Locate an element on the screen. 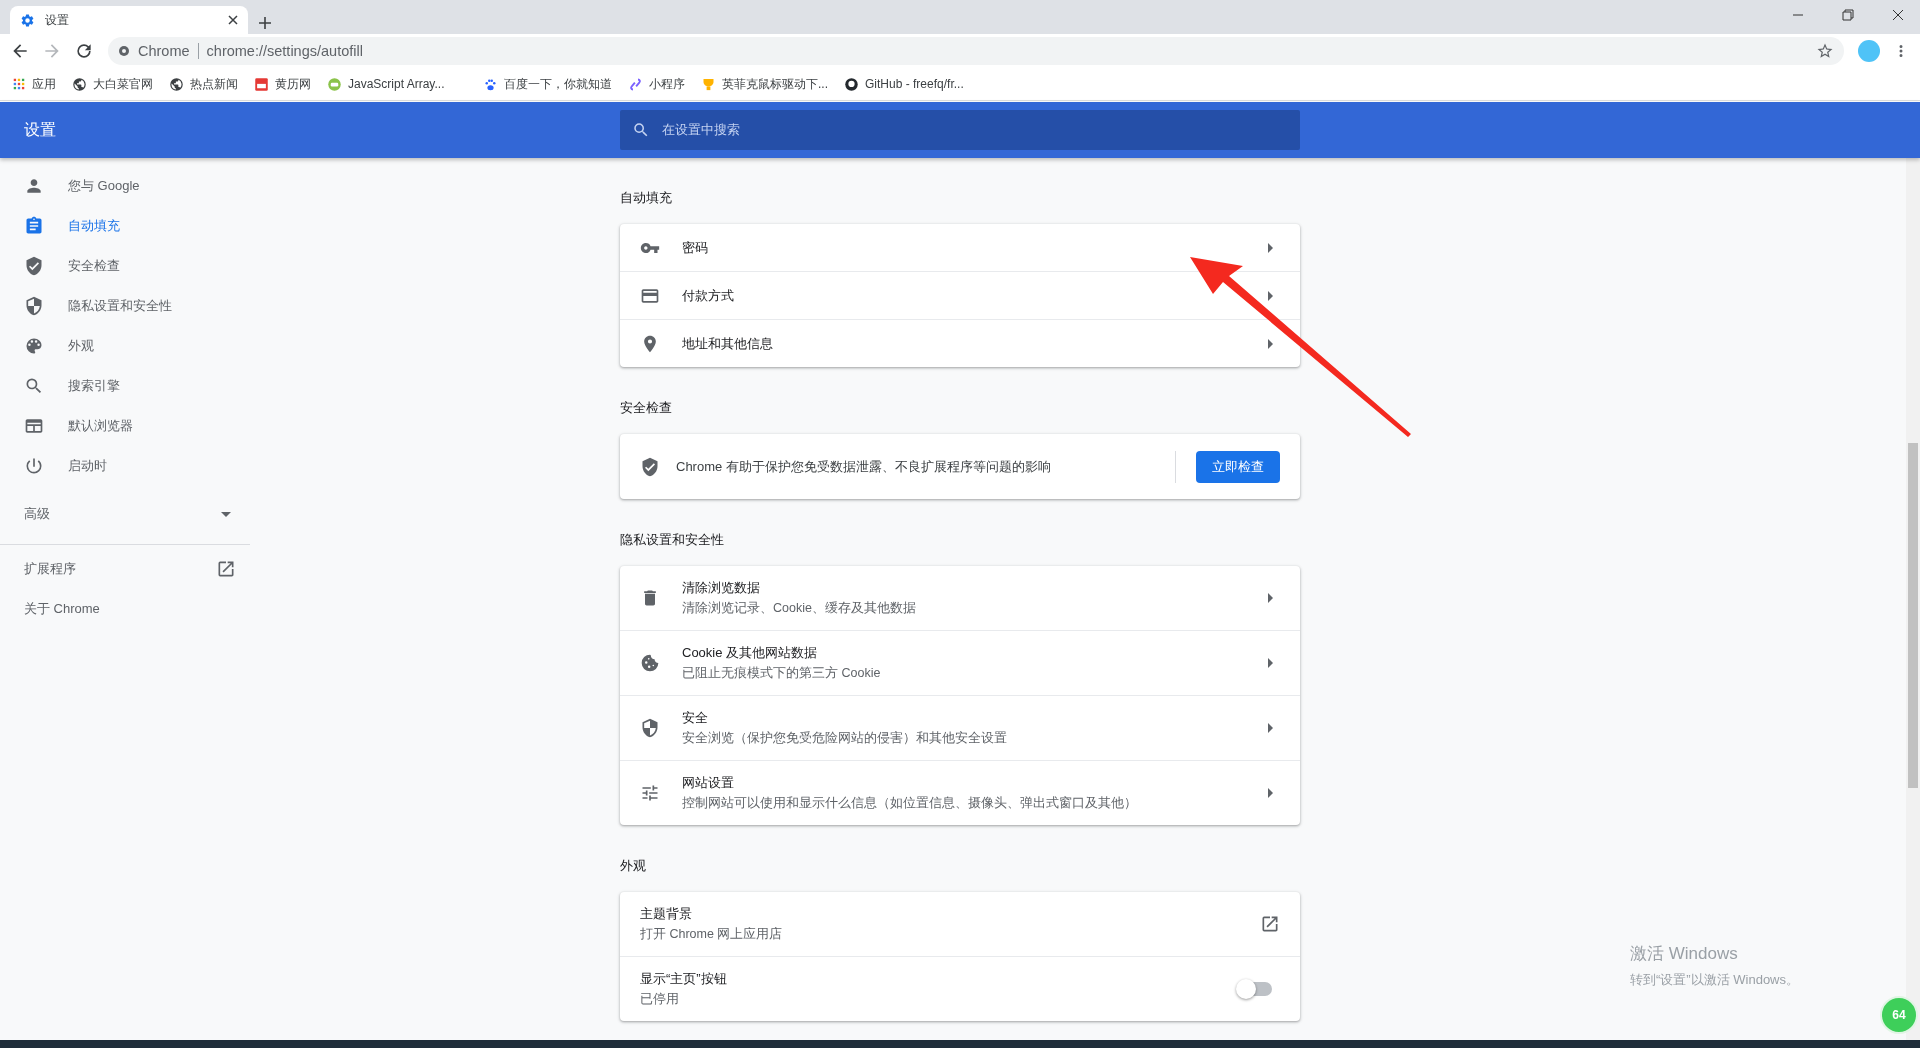  activation-title: 激活 Windows is located at coordinates (1684, 953).